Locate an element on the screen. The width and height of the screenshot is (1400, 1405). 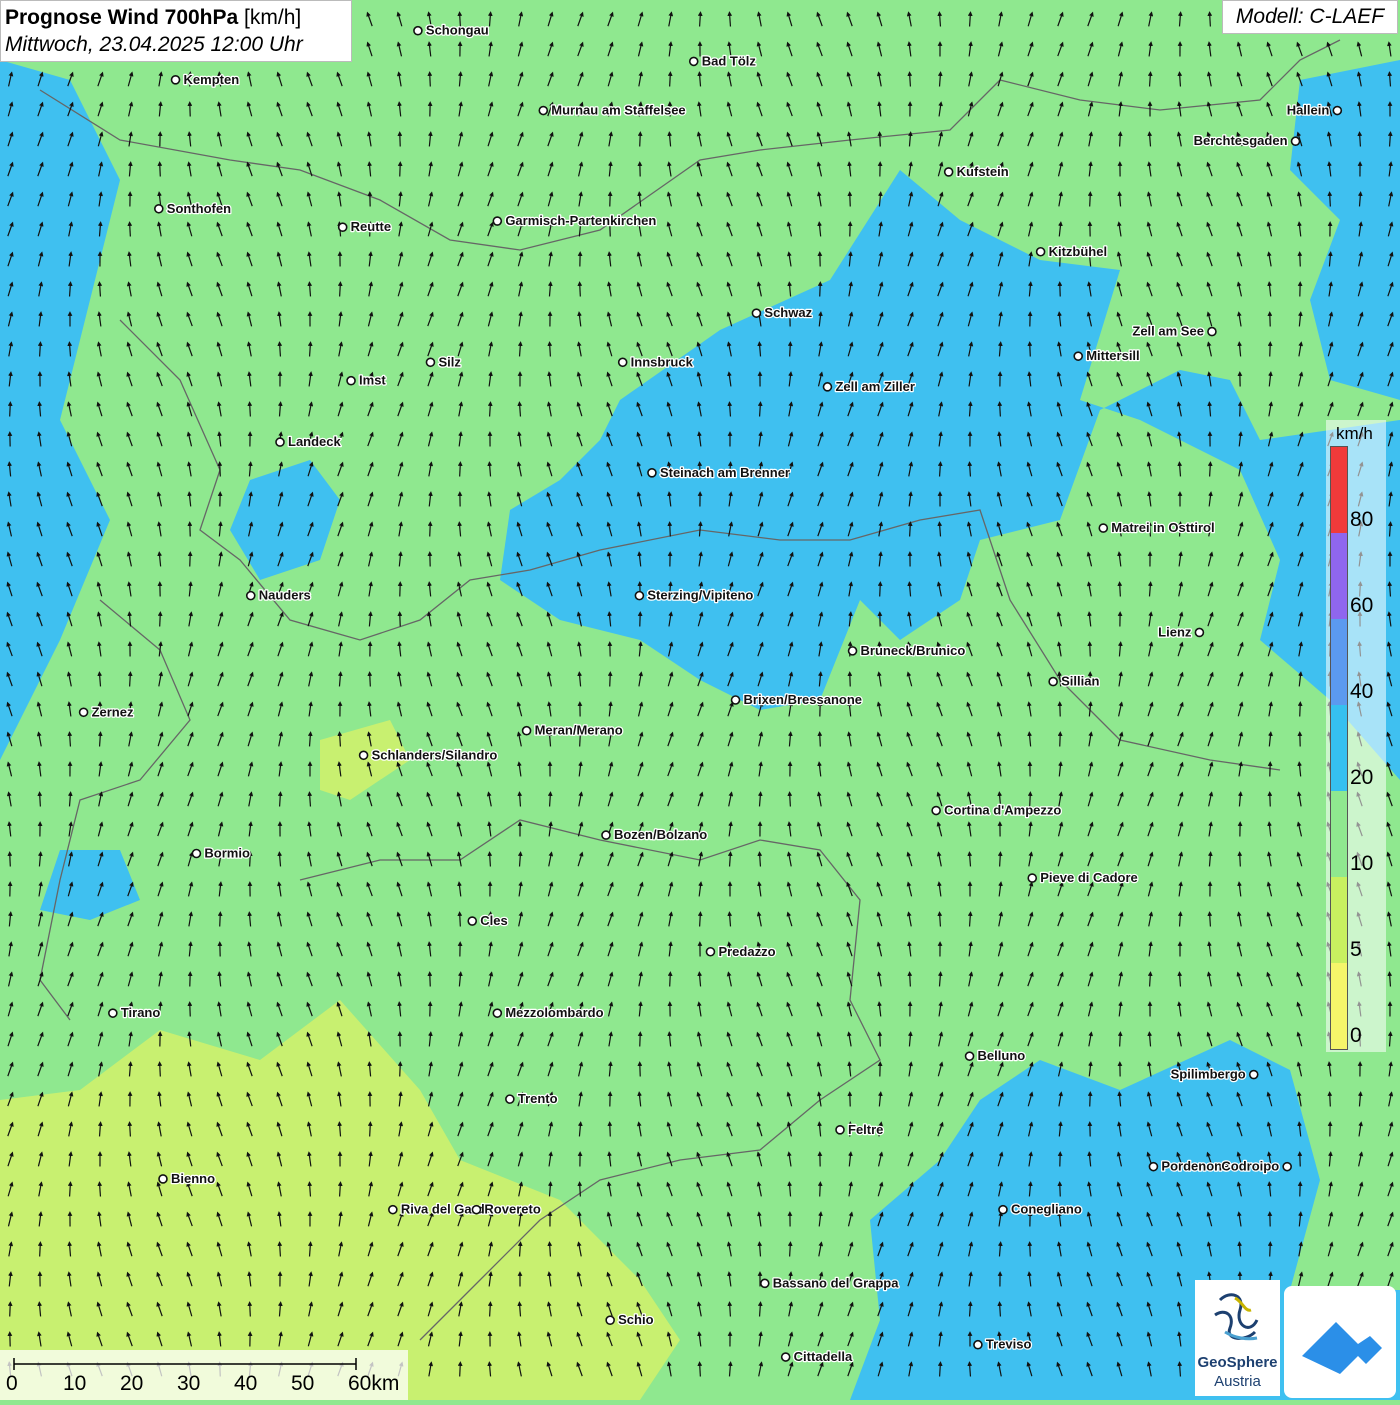
scale-bar: 0102030405060km is located at coordinates (204, 1375).